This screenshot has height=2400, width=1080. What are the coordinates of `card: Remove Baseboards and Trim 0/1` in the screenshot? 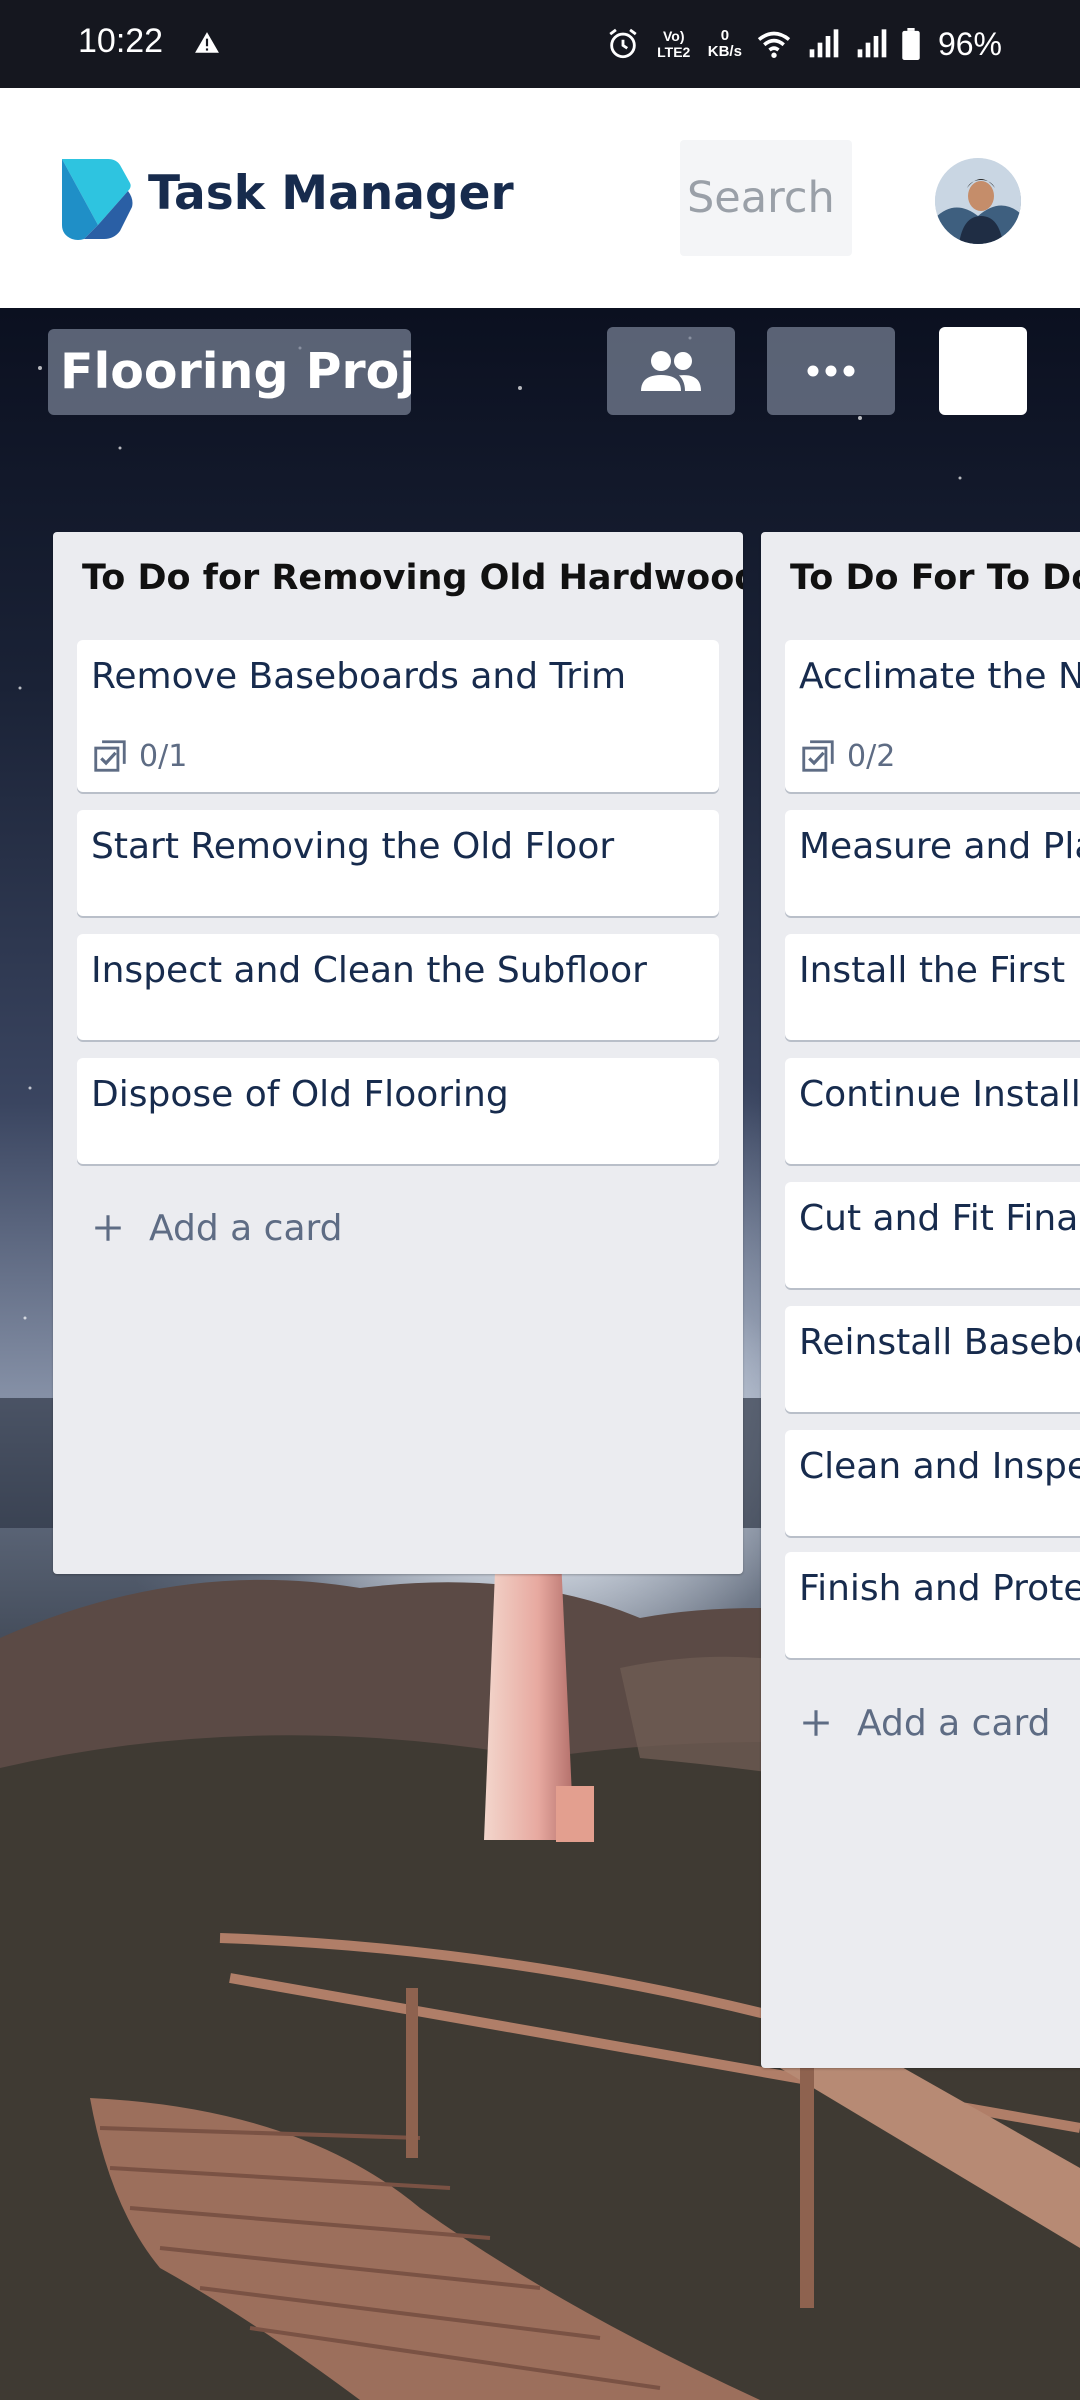 It's located at (398, 716).